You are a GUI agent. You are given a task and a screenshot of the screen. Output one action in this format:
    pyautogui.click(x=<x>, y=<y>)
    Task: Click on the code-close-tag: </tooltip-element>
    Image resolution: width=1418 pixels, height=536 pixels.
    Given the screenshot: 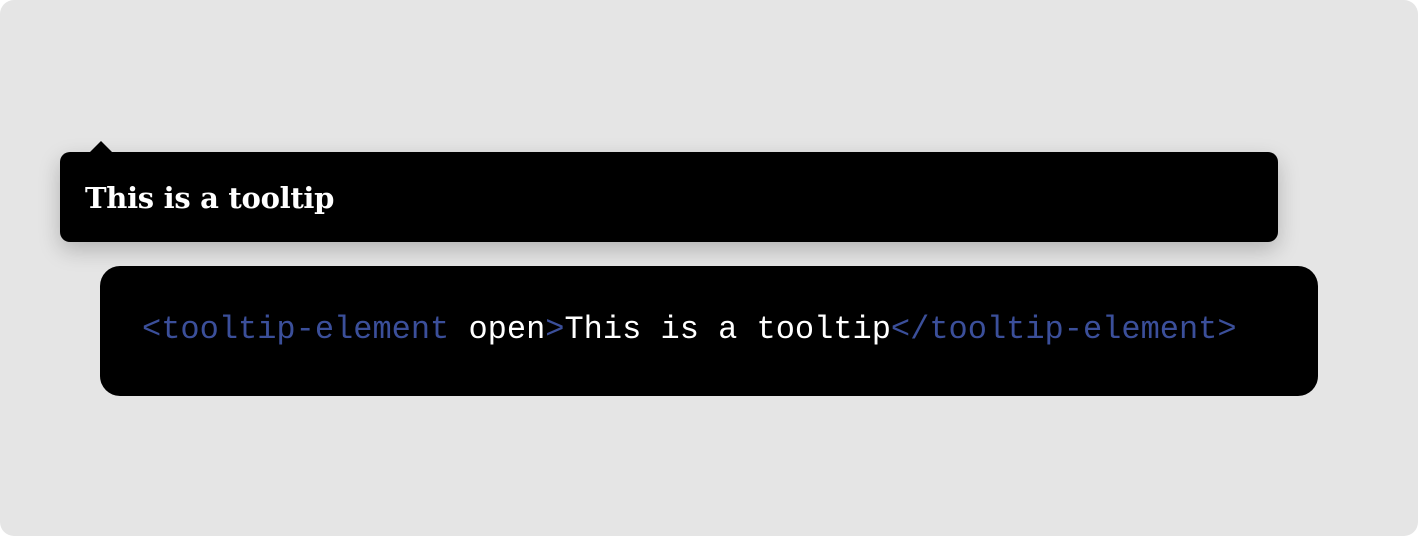 What is the action you would take?
    pyautogui.click(x=1063, y=329)
    